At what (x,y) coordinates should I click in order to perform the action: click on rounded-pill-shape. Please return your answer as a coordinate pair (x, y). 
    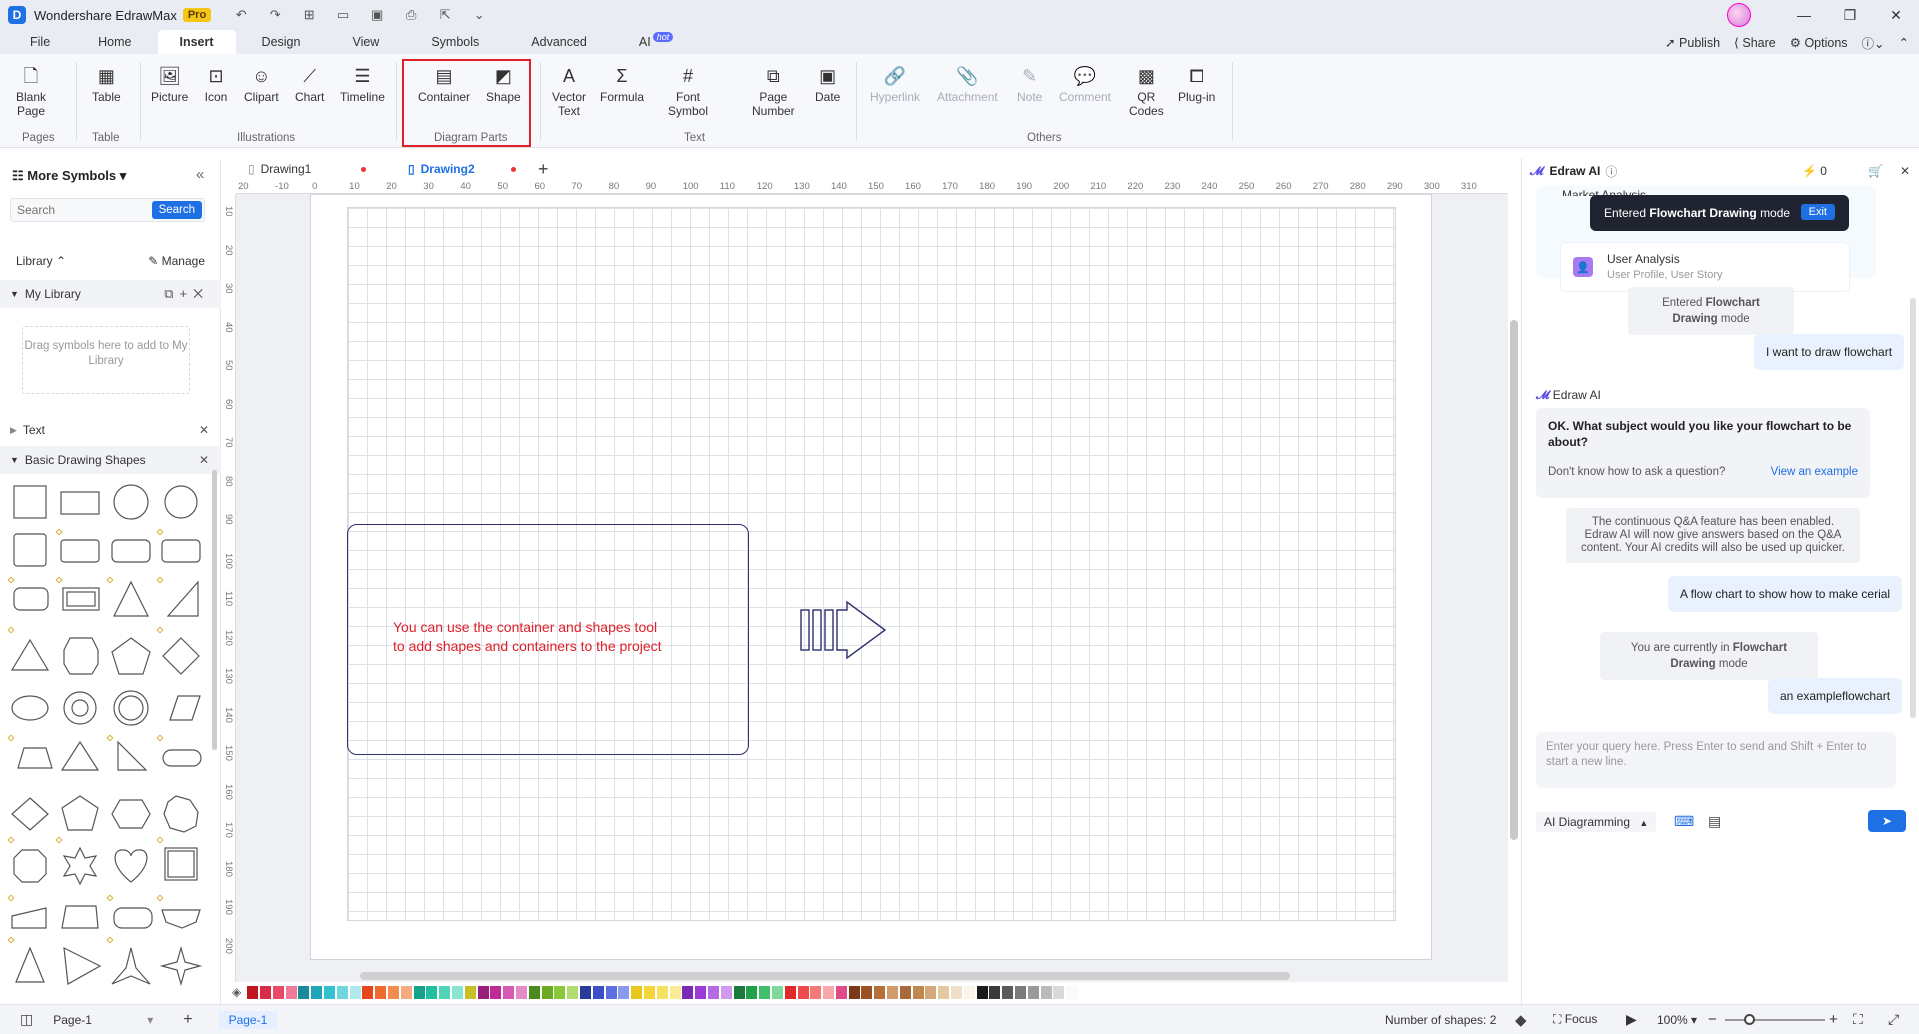
    Looking at the image, I should click on (133, 918).